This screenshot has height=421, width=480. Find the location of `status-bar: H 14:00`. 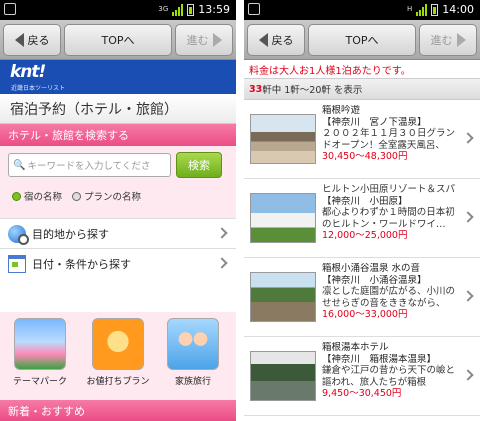

status-bar: H 14:00 is located at coordinates (362, 10).